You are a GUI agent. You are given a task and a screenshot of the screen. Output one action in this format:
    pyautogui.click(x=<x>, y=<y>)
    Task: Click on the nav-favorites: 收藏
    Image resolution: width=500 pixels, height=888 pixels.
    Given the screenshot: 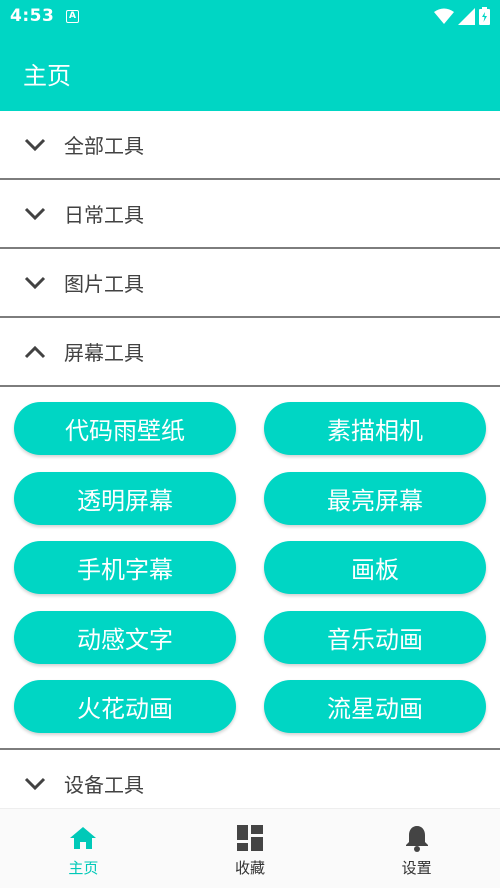 What is the action you would take?
    pyautogui.click(x=250, y=848)
    